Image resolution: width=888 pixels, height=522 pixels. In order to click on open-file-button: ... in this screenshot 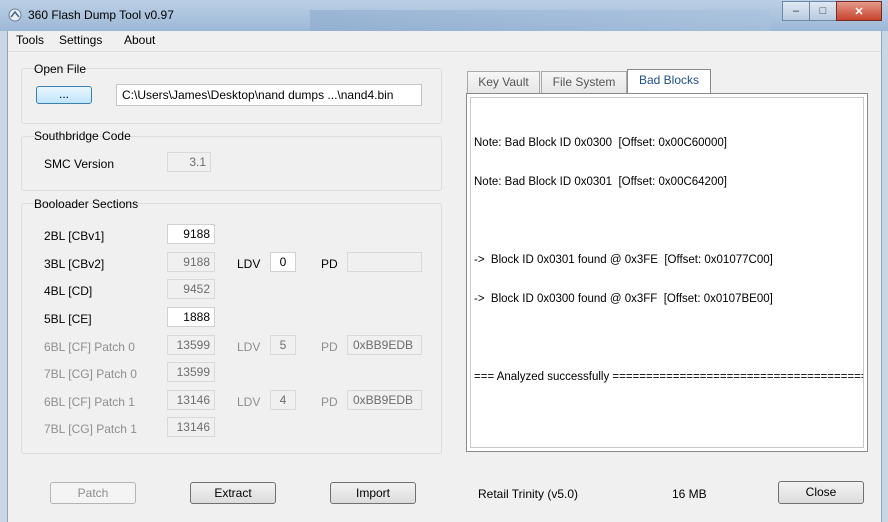, I will do `click(64, 95)`.